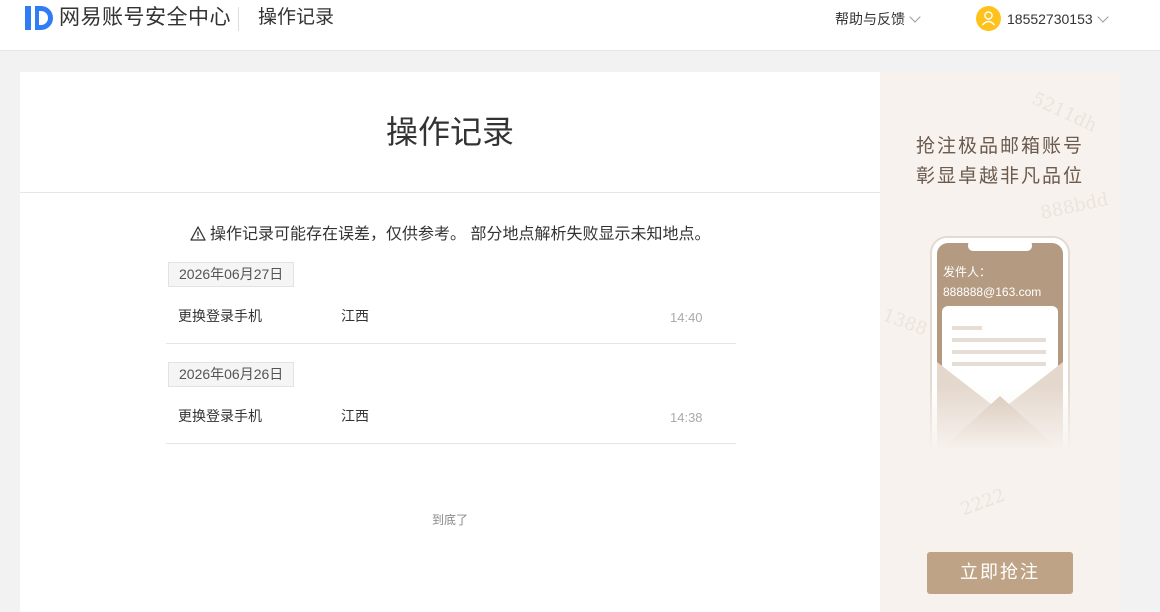 This screenshot has width=1160, height=612. Describe the element at coordinates (145, 18) in the screenshot. I see `brand-title: 网易账号安全中心` at that location.